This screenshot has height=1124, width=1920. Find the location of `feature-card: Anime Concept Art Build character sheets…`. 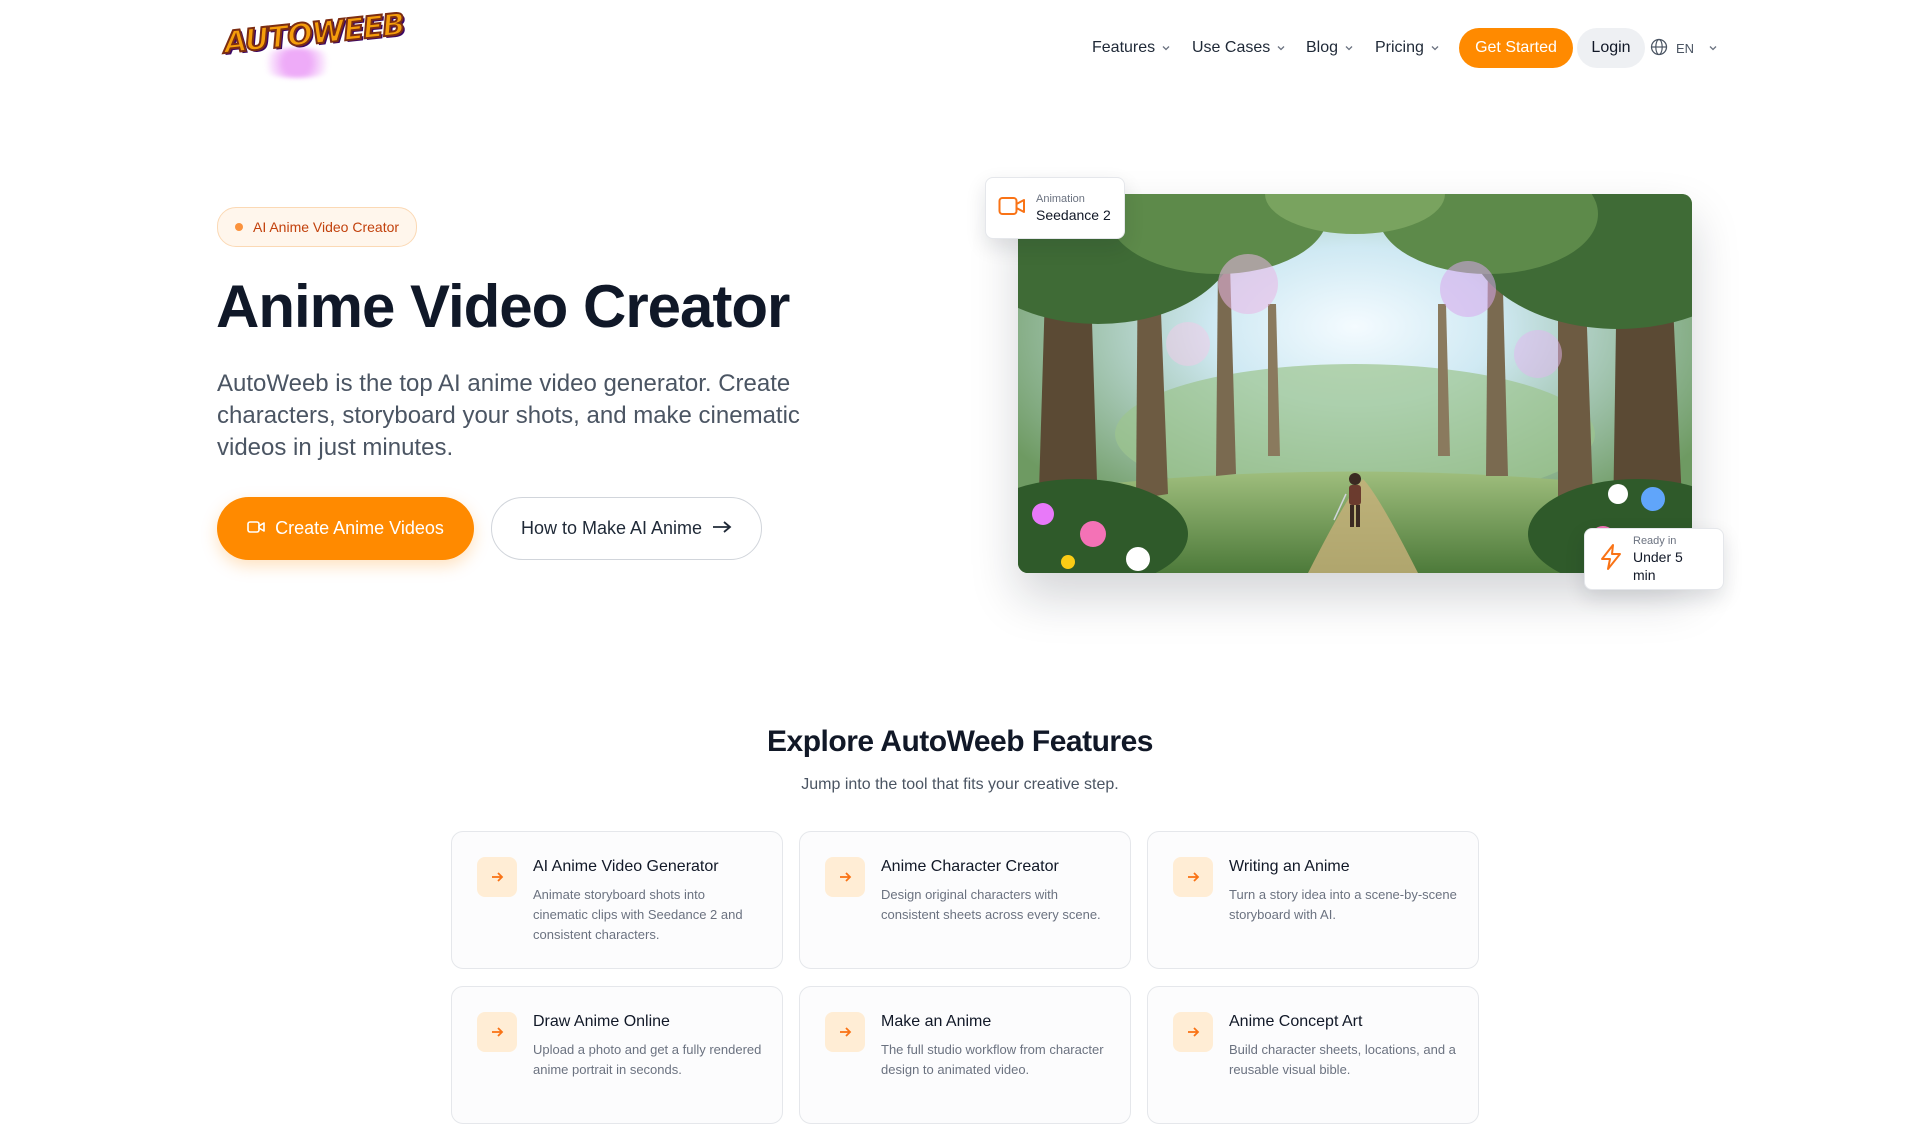

feature-card: Anime Concept Art Build character sheets… is located at coordinates (1313, 1055).